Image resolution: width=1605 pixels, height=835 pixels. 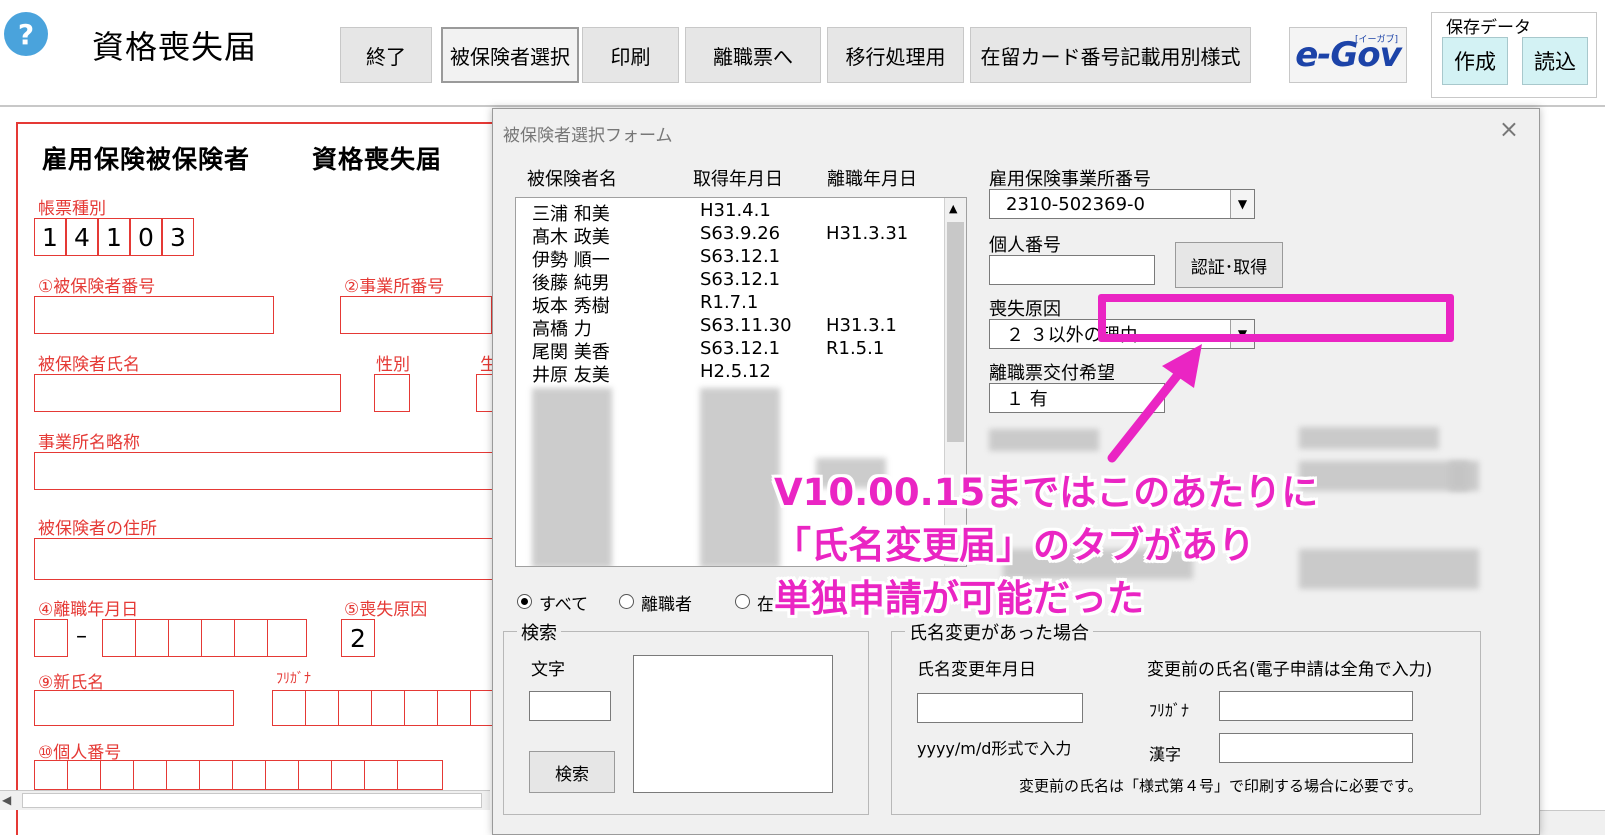 What do you see at coordinates (630, 55) in the screenshot?
I see `print-button: 印刷` at bounding box center [630, 55].